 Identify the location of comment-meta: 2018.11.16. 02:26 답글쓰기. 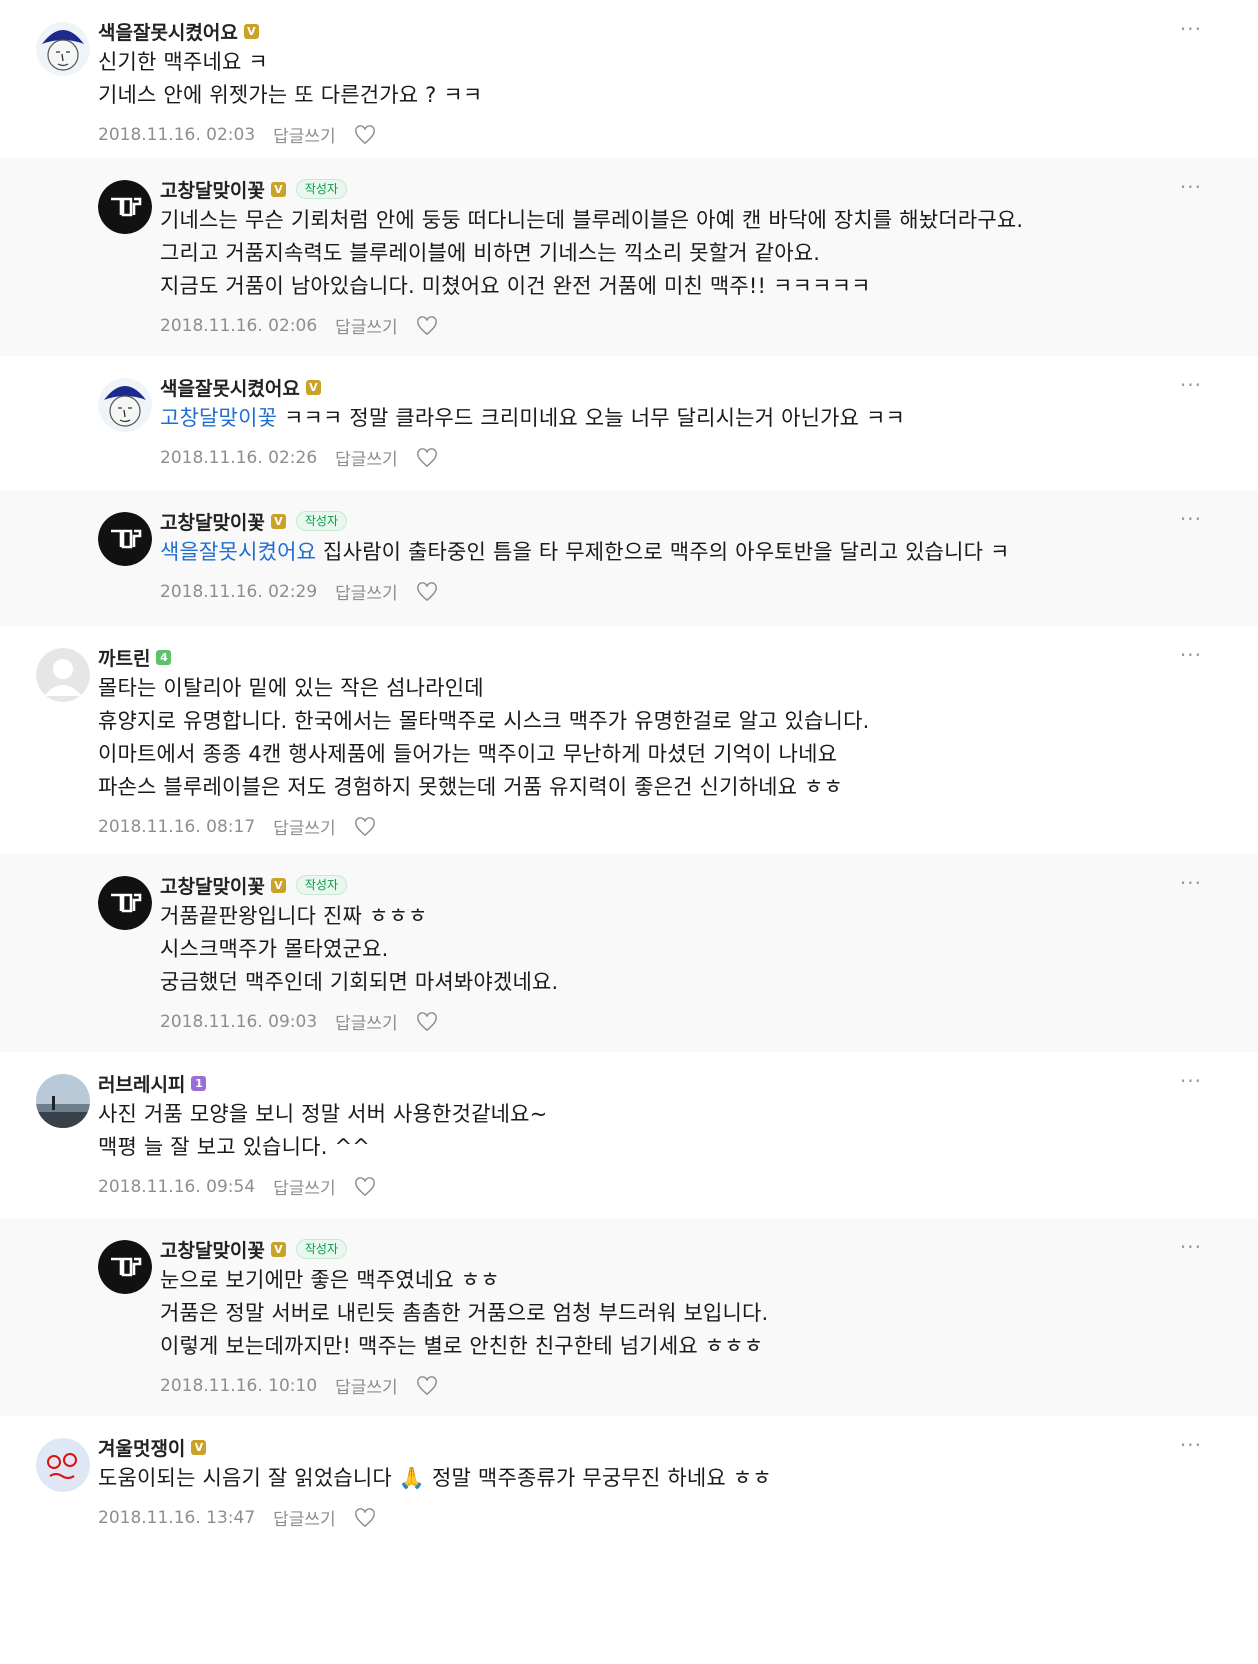
(299, 457).